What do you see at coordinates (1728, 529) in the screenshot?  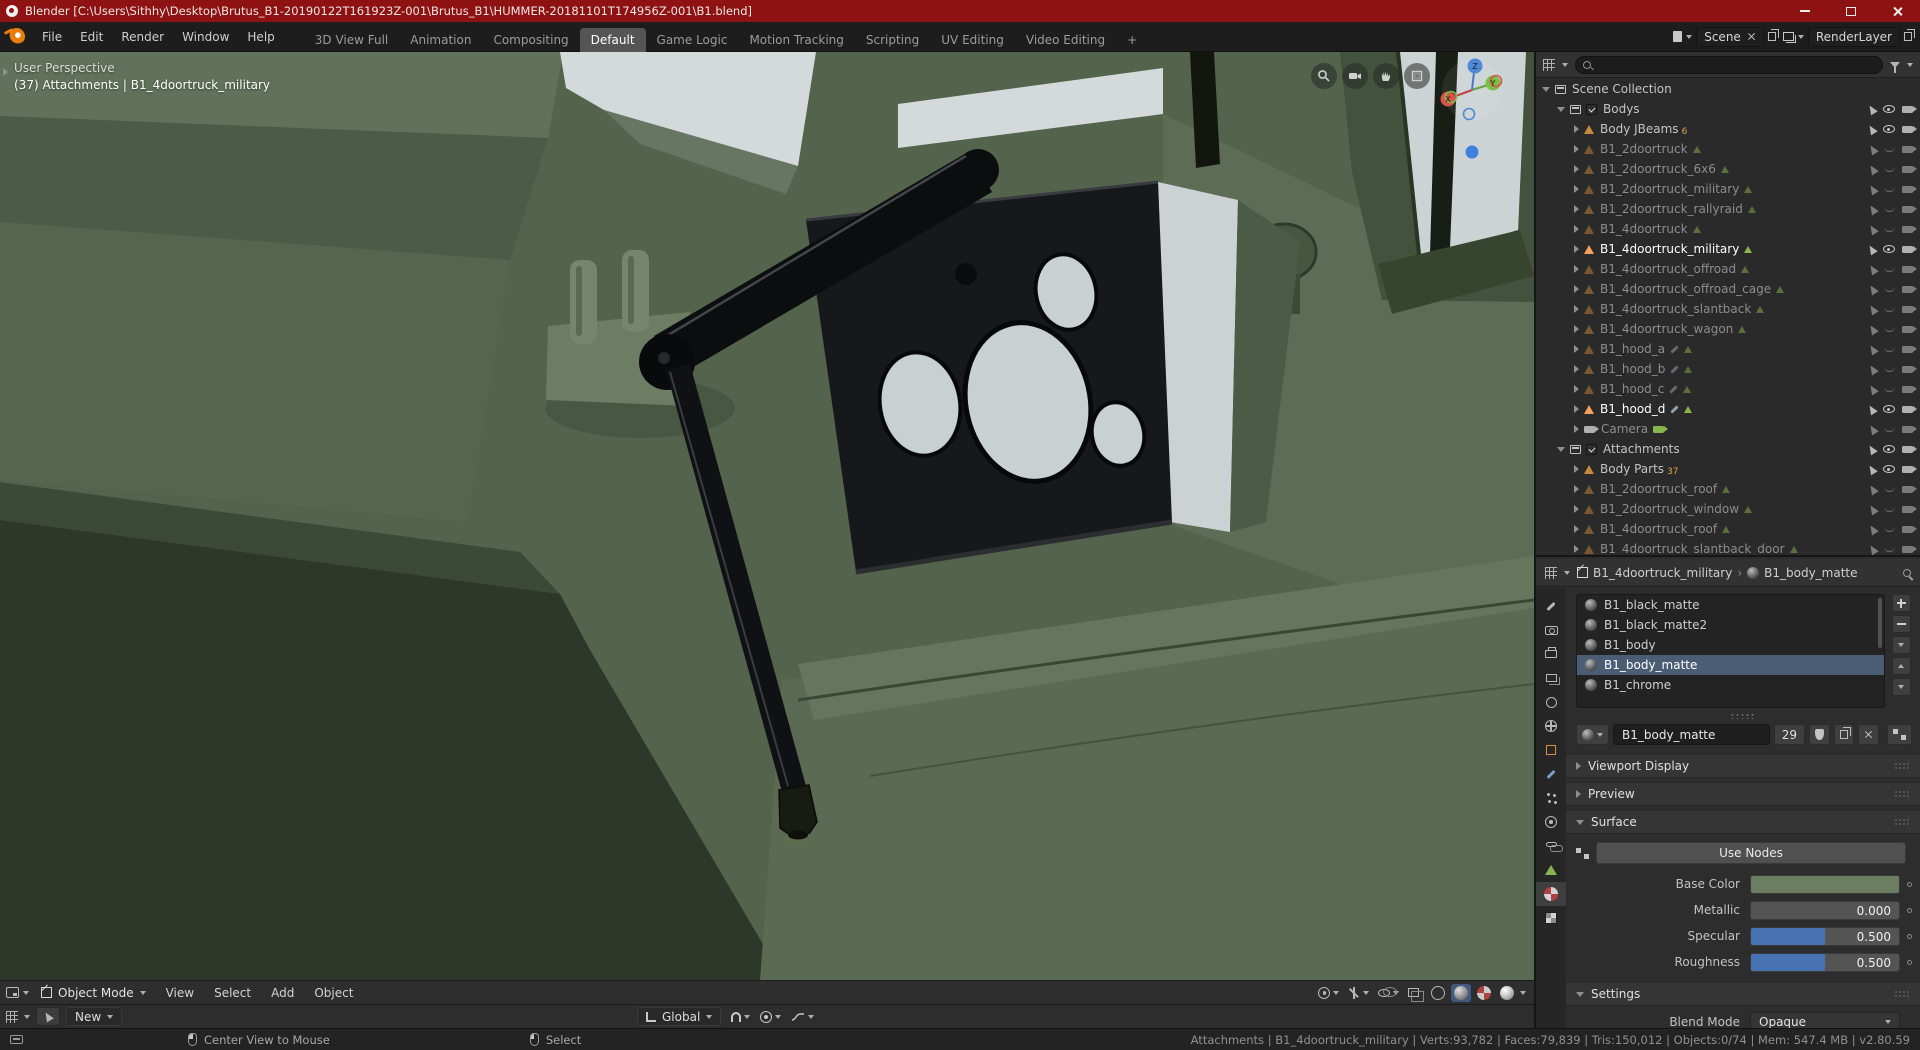 I see `outliner-row-object: B1_4doortruck_roof` at bounding box center [1728, 529].